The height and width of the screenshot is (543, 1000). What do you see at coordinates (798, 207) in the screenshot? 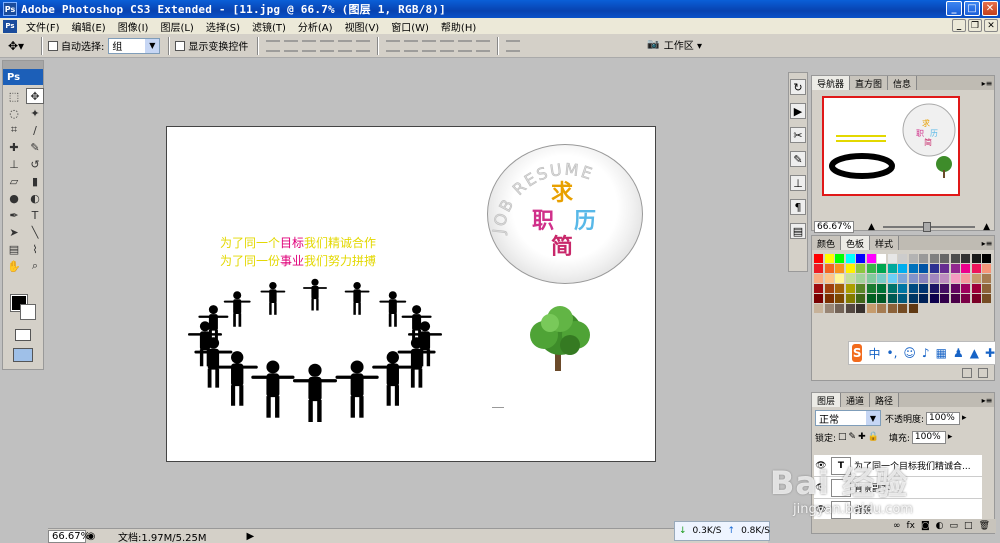
I see `paragraph-panel-icon: ¶` at bounding box center [798, 207].